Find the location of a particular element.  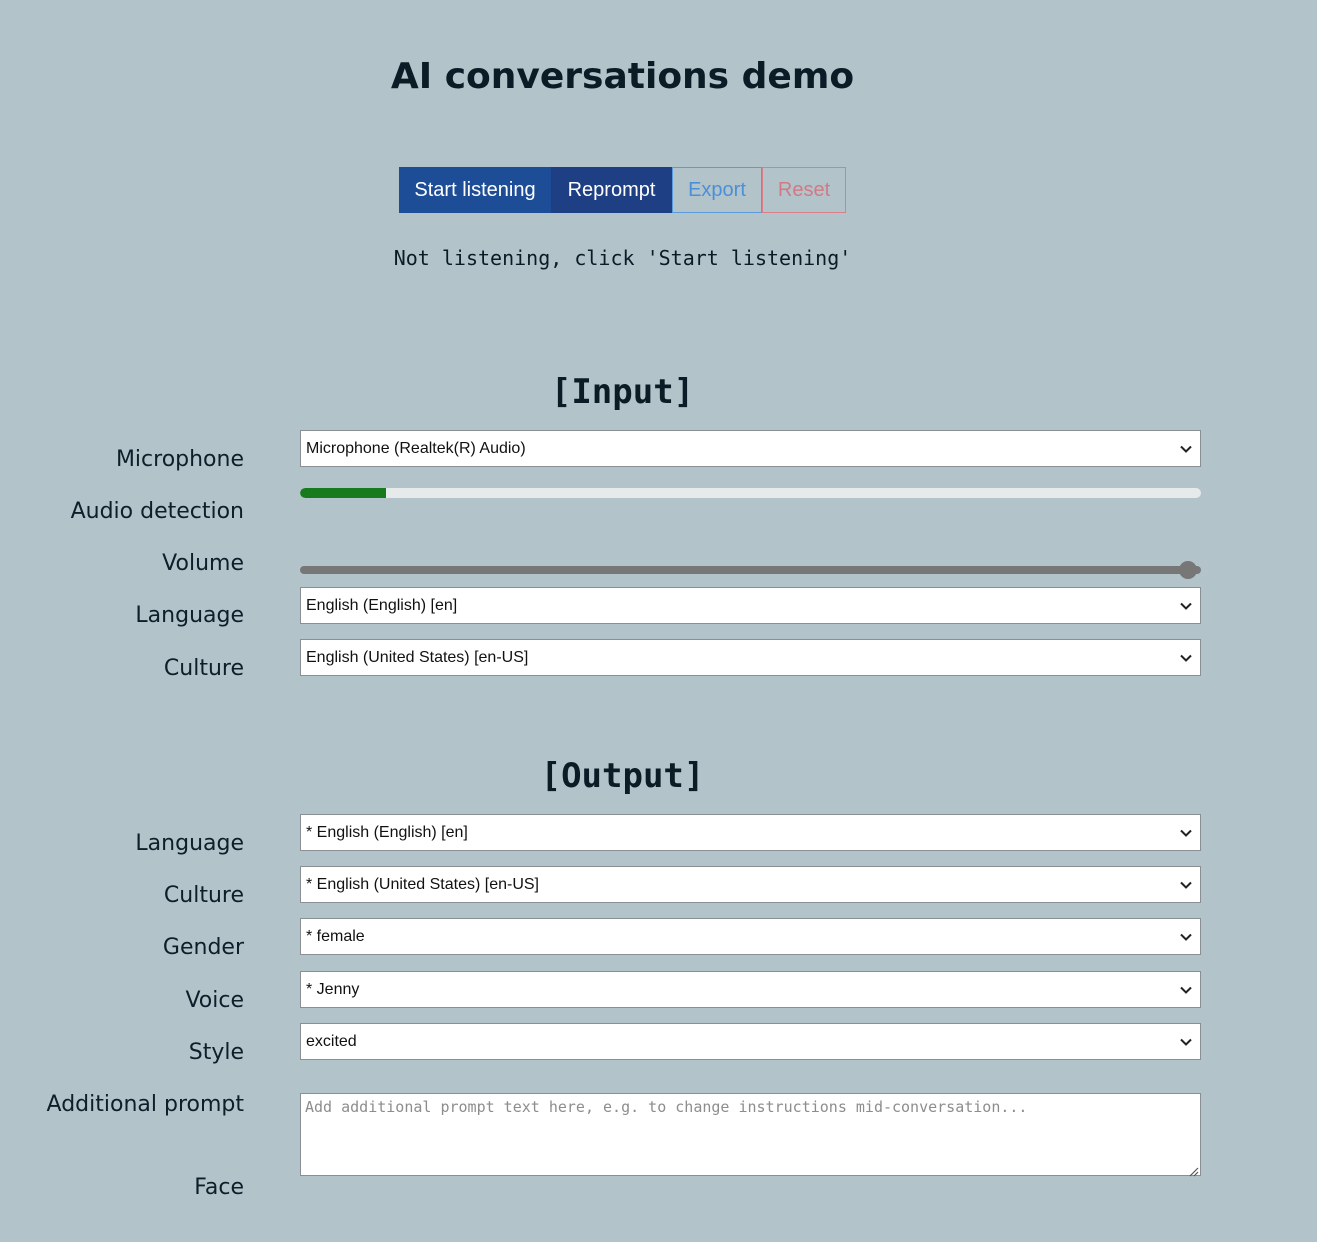

output-culture-select-value: * English (United States) [en-US] is located at coordinates (422, 884).